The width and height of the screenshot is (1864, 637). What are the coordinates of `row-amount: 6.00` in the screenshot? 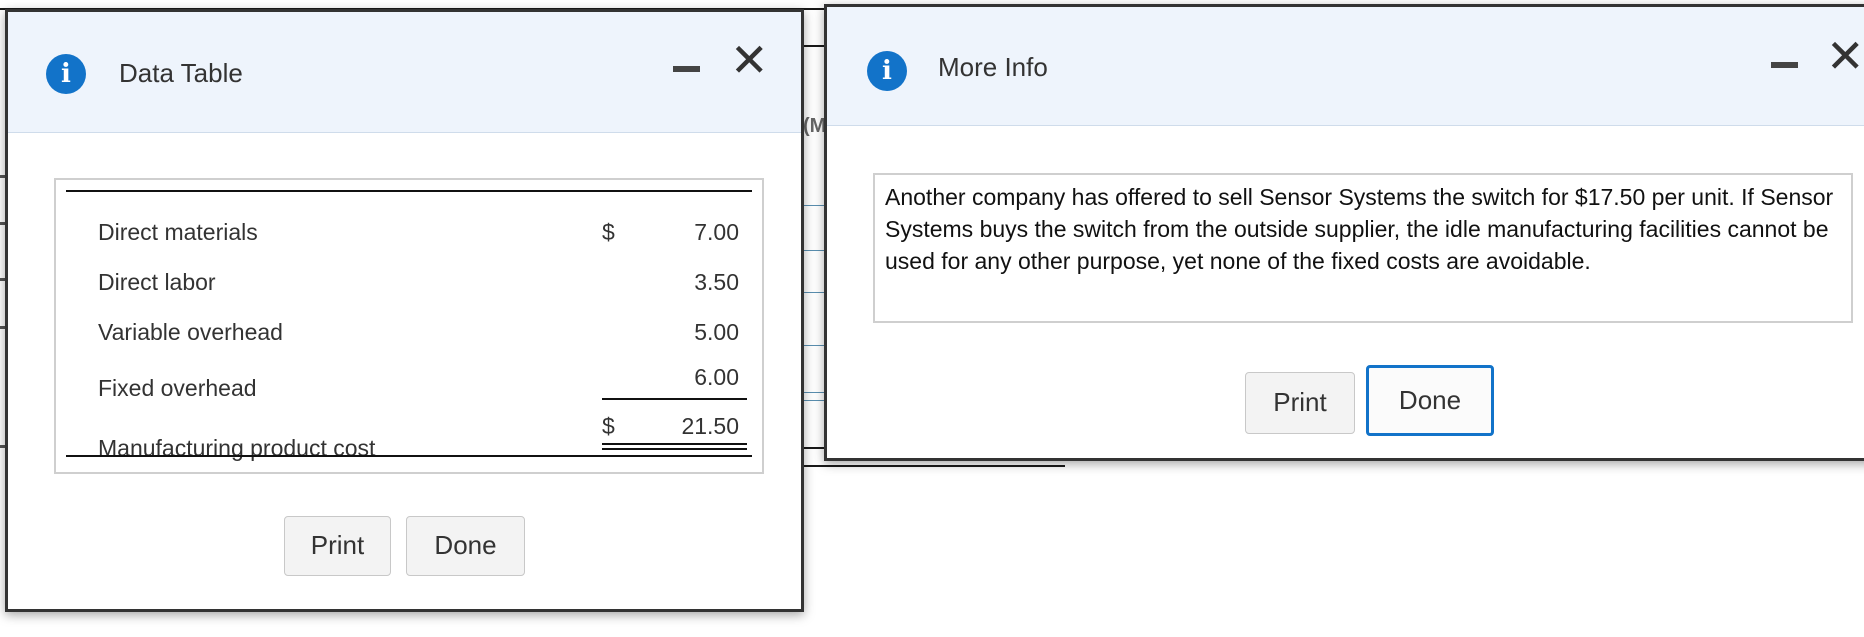 It's located at (716, 377).